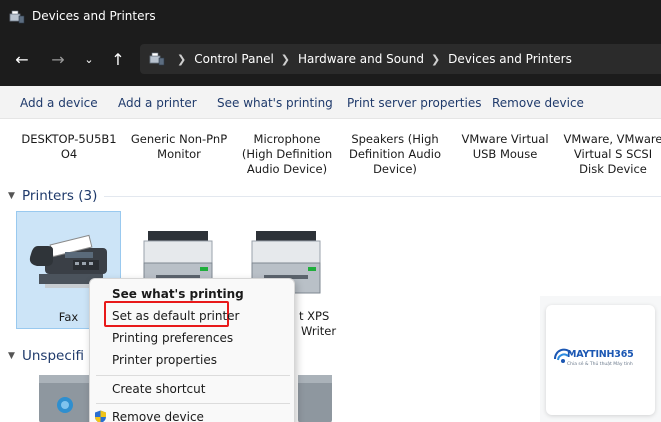 Image resolution: width=661 pixels, height=422 pixels. What do you see at coordinates (158, 416) in the screenshot?
I see `menu-item-remove-device: Remove device` at bounding box center [158, 416].